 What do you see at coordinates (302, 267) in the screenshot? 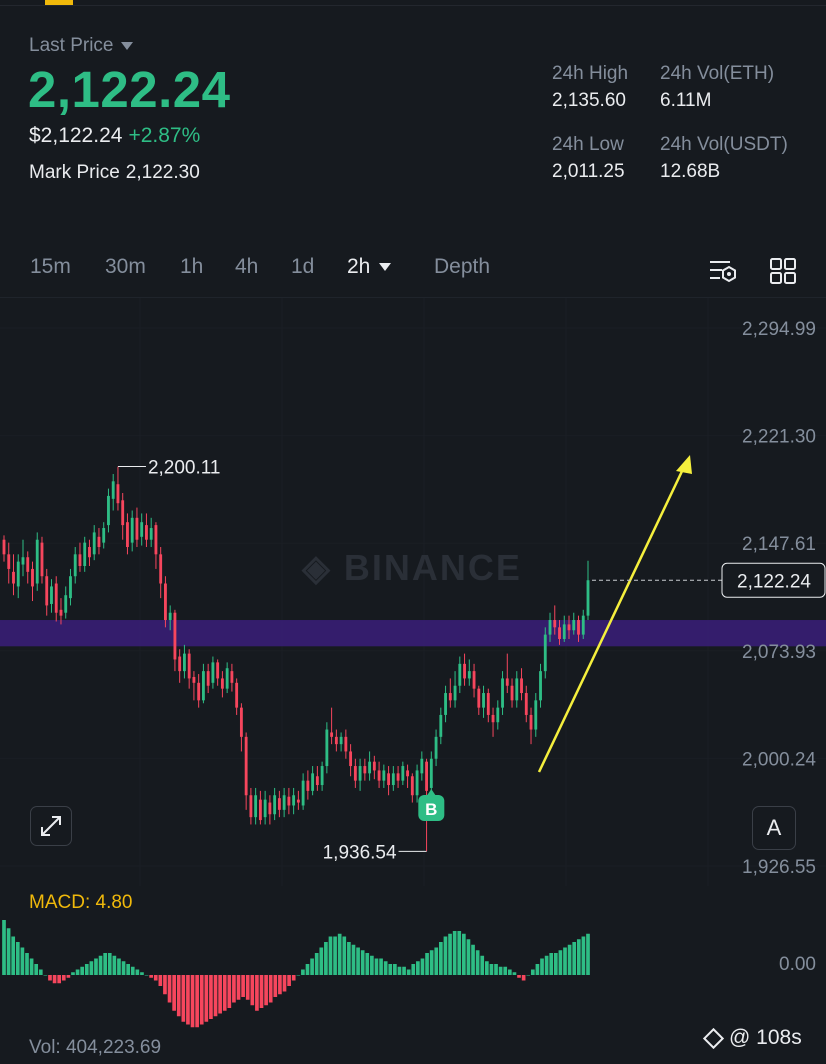
I see `tab-1d: 1d` at bounding box center [302, 267].